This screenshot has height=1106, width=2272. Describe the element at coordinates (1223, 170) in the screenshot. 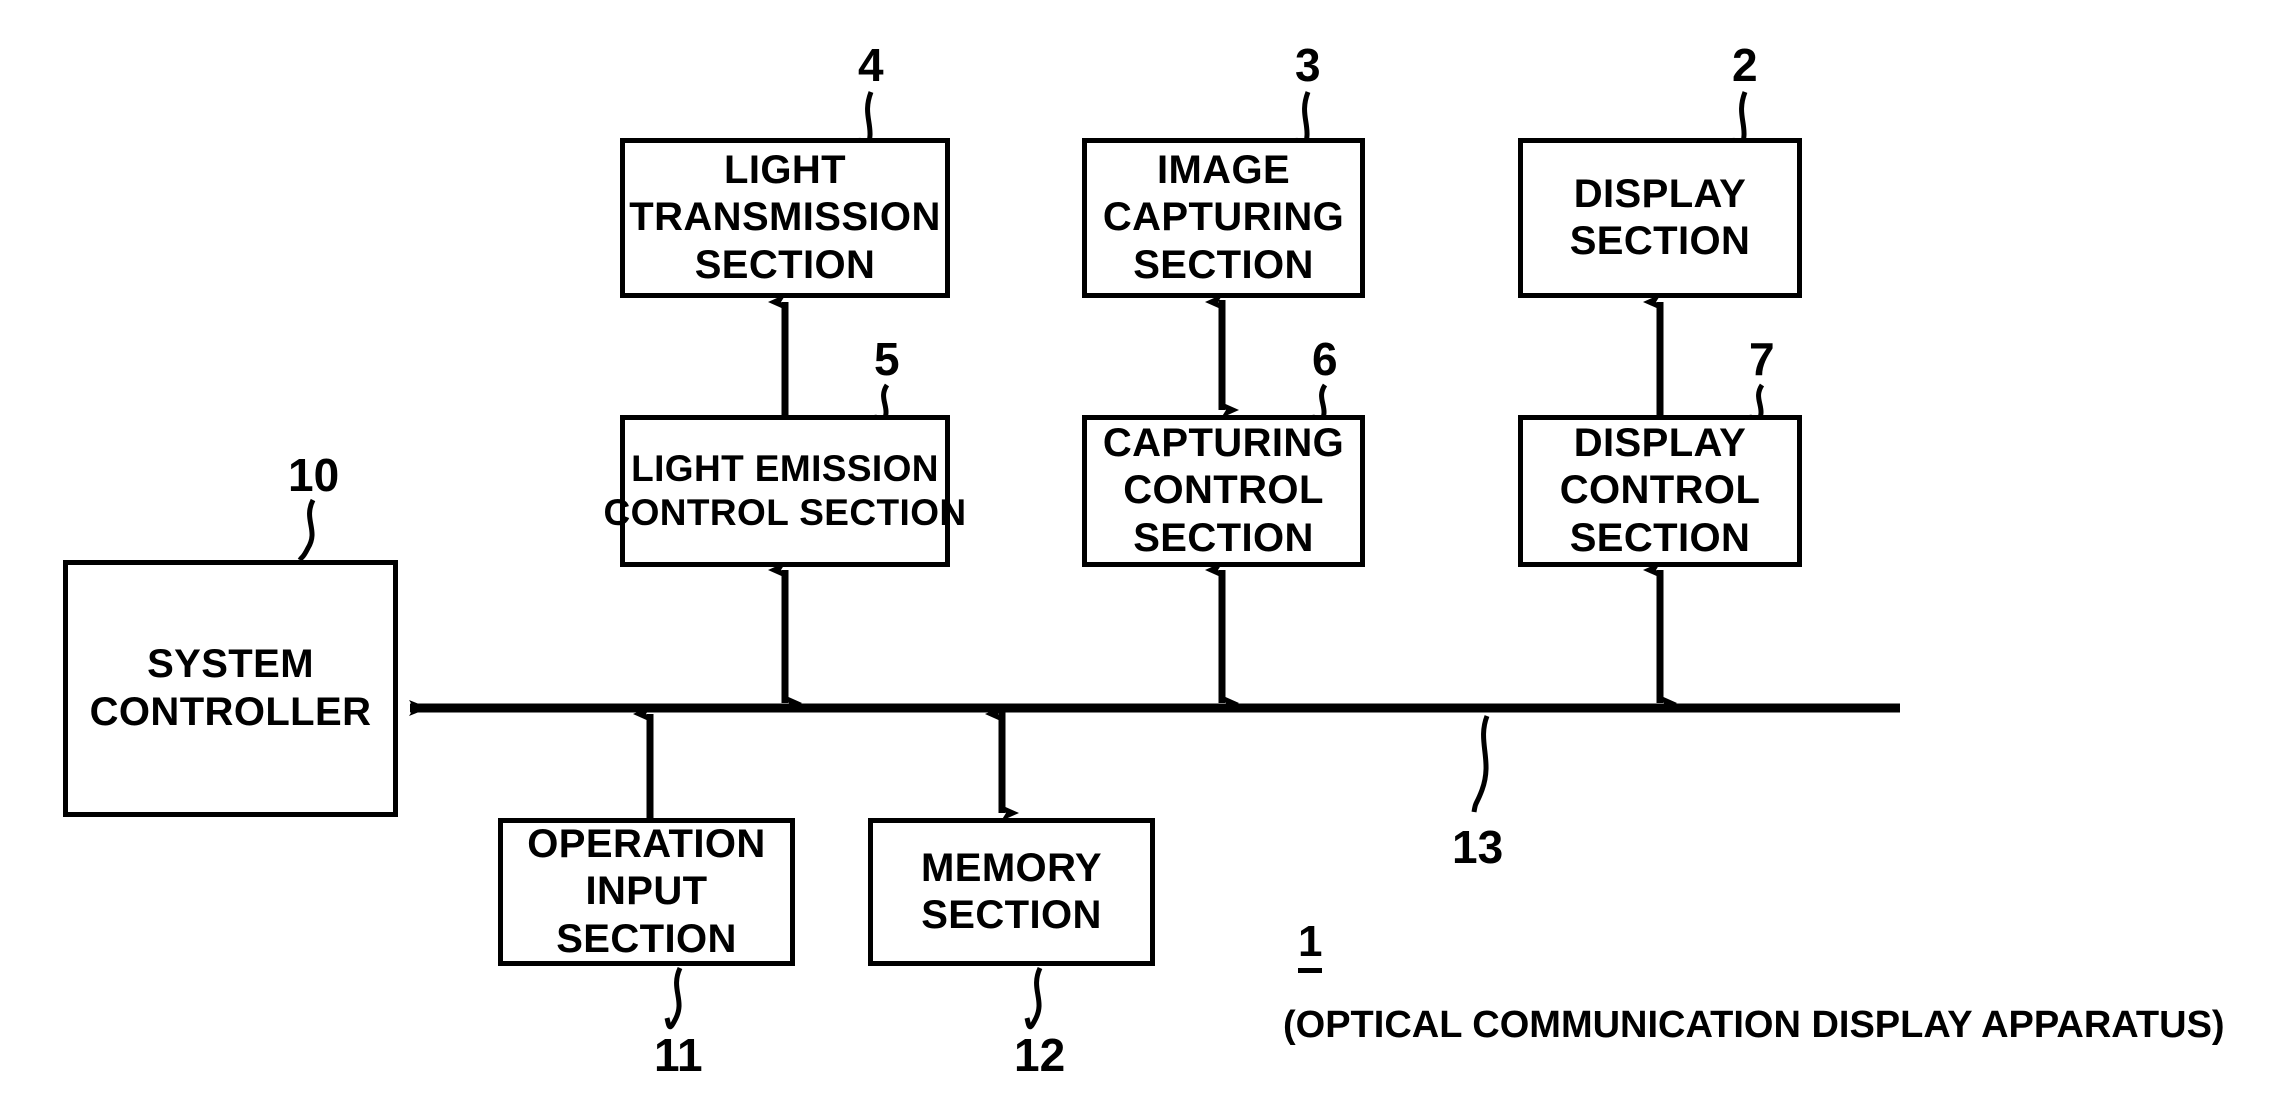

I see `block-label-line1: IMAGE` at that location.